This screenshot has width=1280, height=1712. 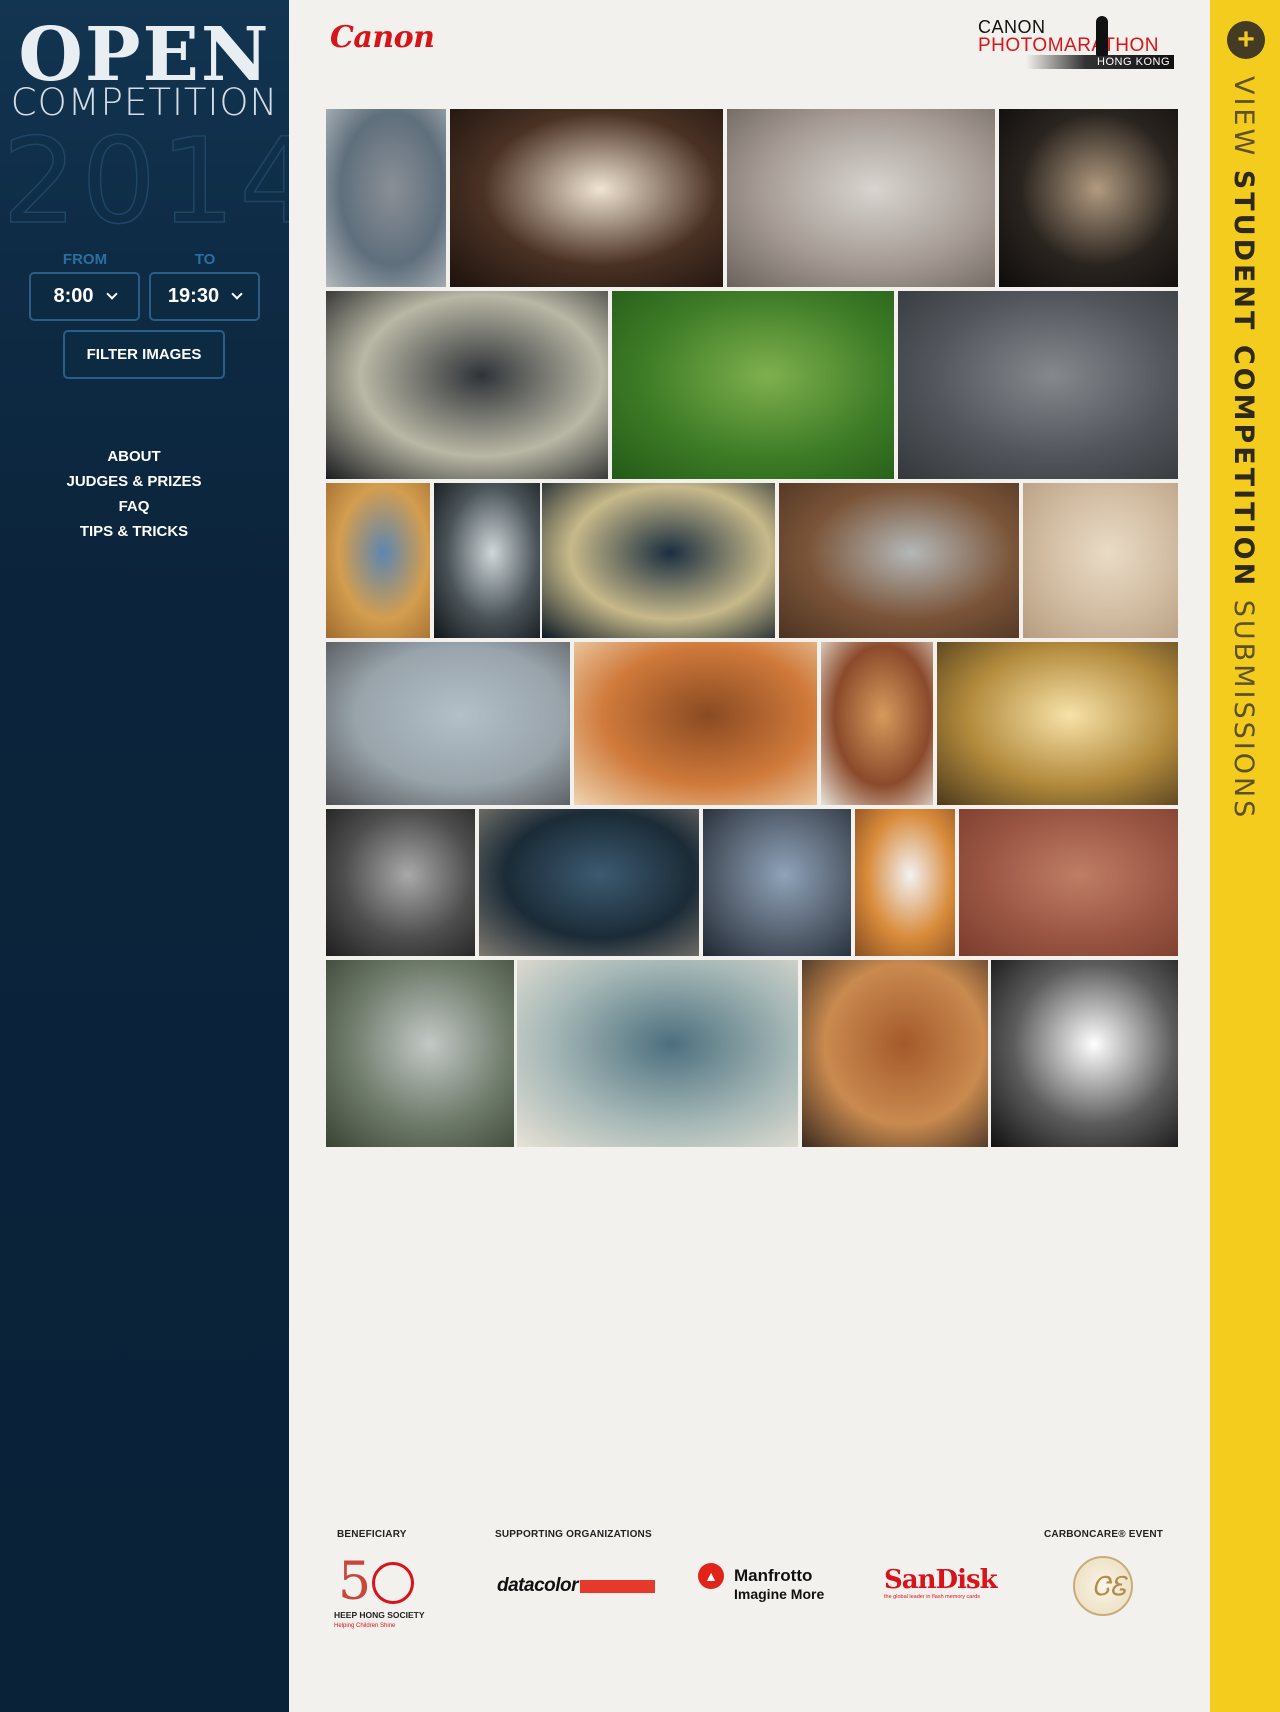 What do you see at coordinates (877, 723) in the screenshot?
I see `boat-photo` at bounding box center [877, 723].